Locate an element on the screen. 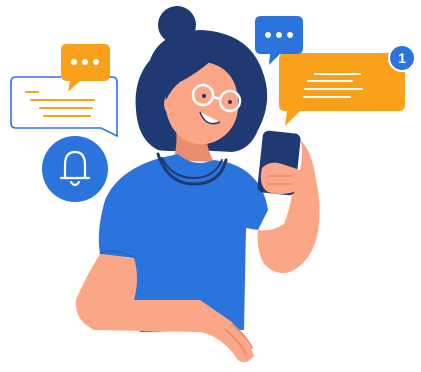 The width and height of the screenshot is (421, 372). bell-notification-circle is located at coordinates (75, 169).